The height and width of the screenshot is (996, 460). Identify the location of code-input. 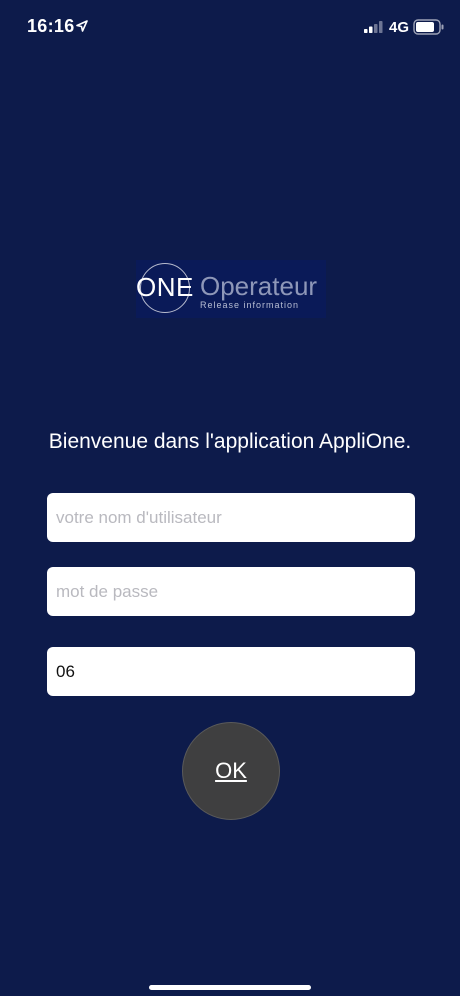
(231, 671).